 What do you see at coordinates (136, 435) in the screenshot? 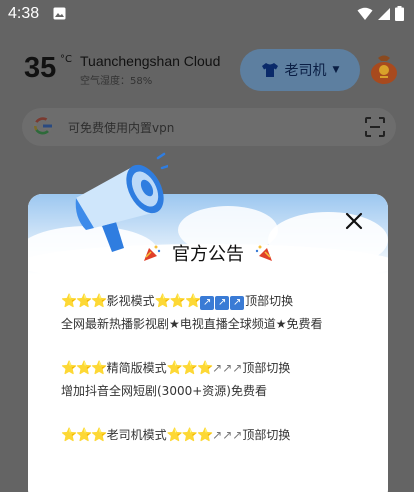
I see `item-name: 老司机模式` at bounding box center [136, 435].